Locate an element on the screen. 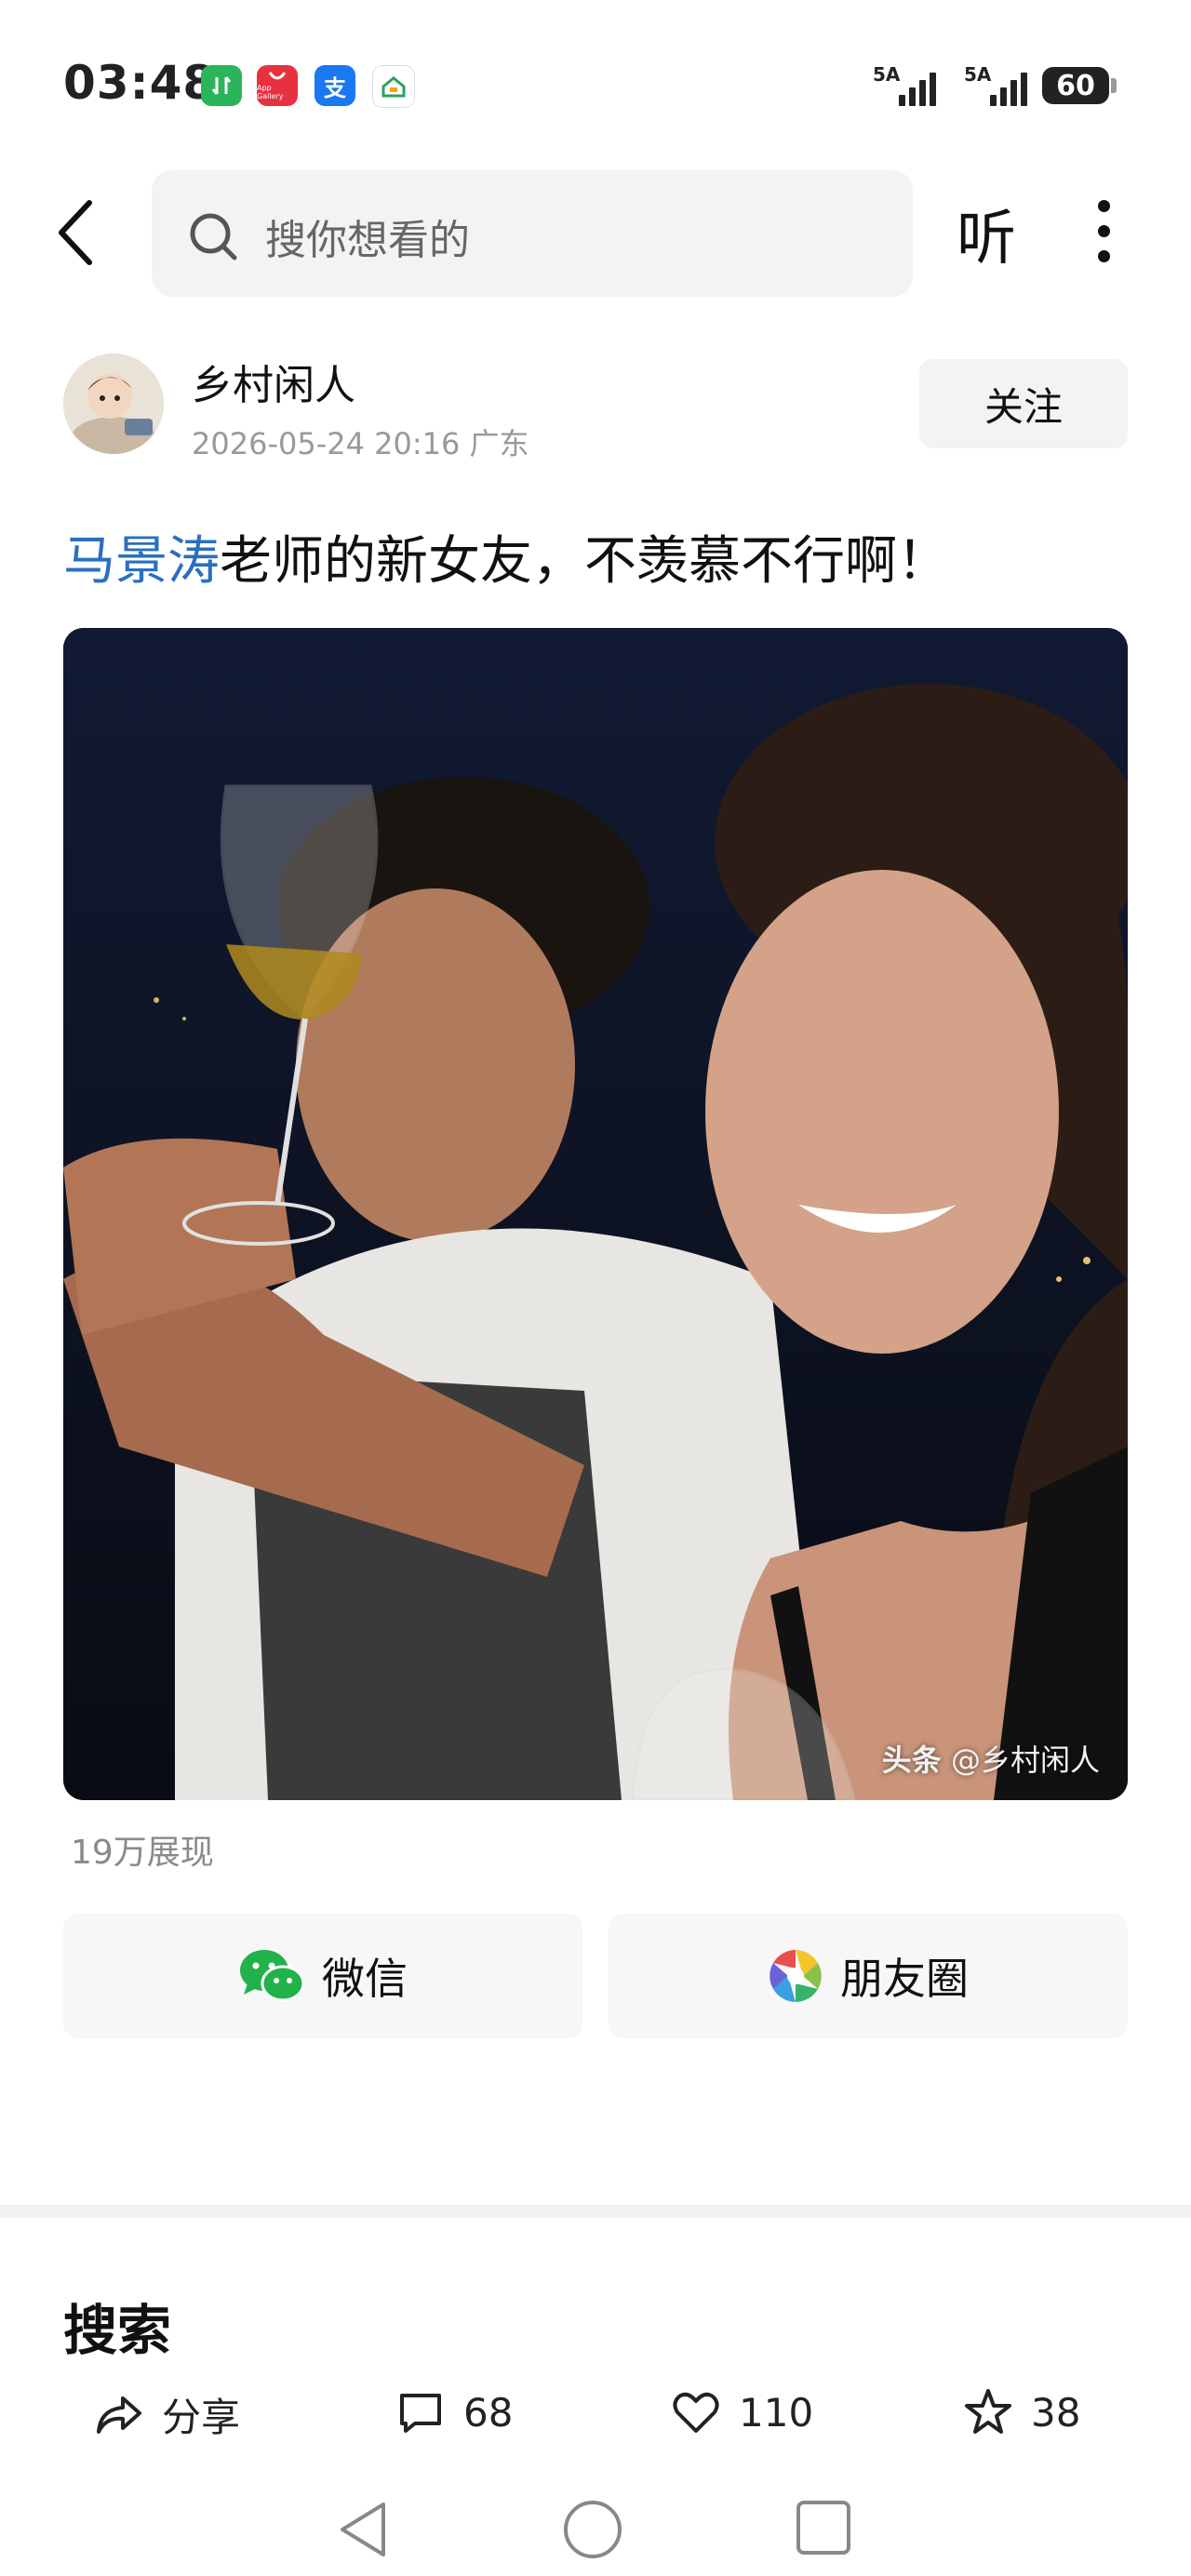 The width and height of the screenshot is (1191, 2576). nav-recents-icon is located at coordinates (823, 2529).